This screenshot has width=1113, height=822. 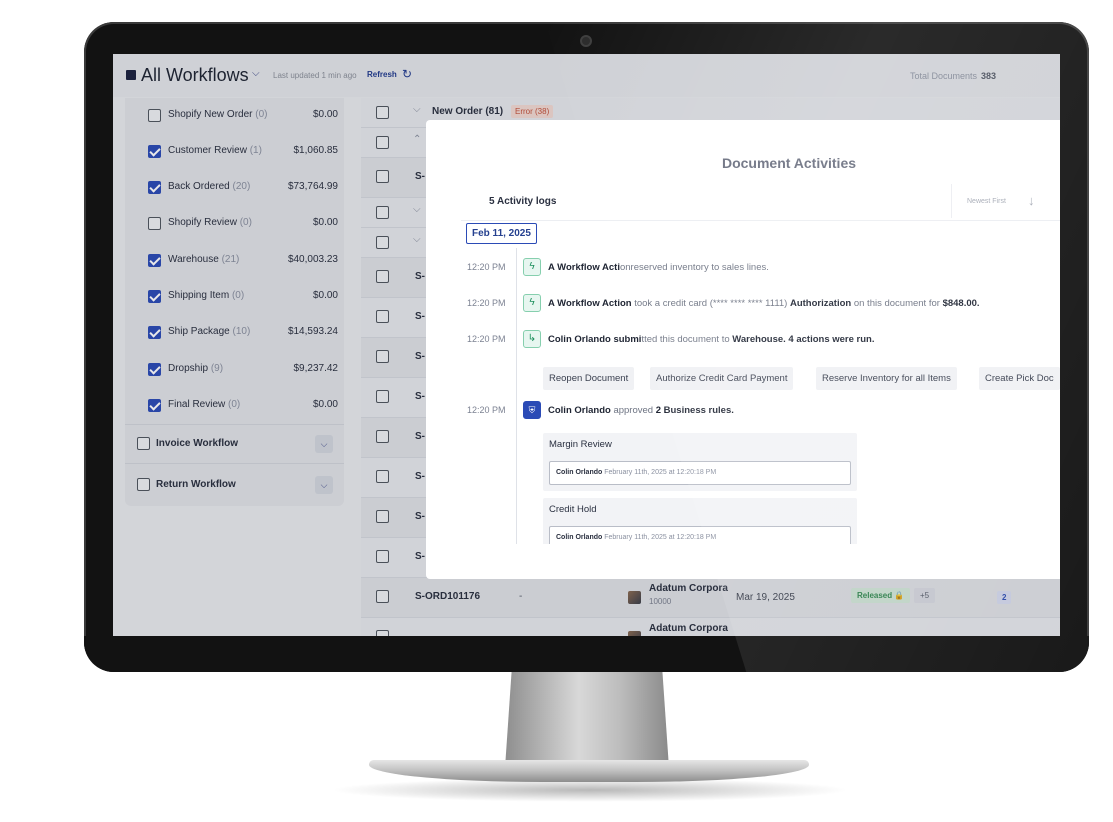 I want to click on date-chip: Feb 11, 2025, so click(x=501, y=233).